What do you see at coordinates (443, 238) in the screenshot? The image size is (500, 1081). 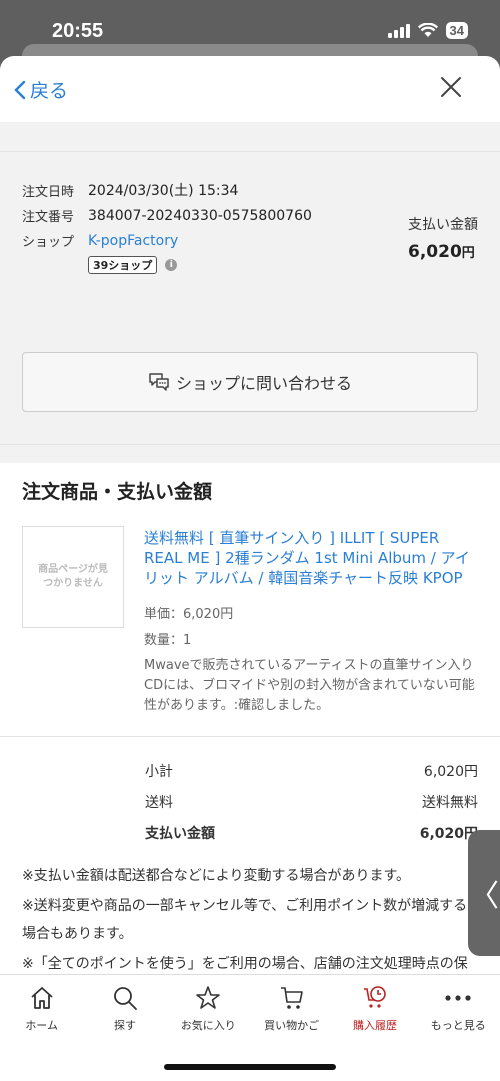 I see `payment-summary: 支払い金額 6,020円` at bounding box center [443, 238].